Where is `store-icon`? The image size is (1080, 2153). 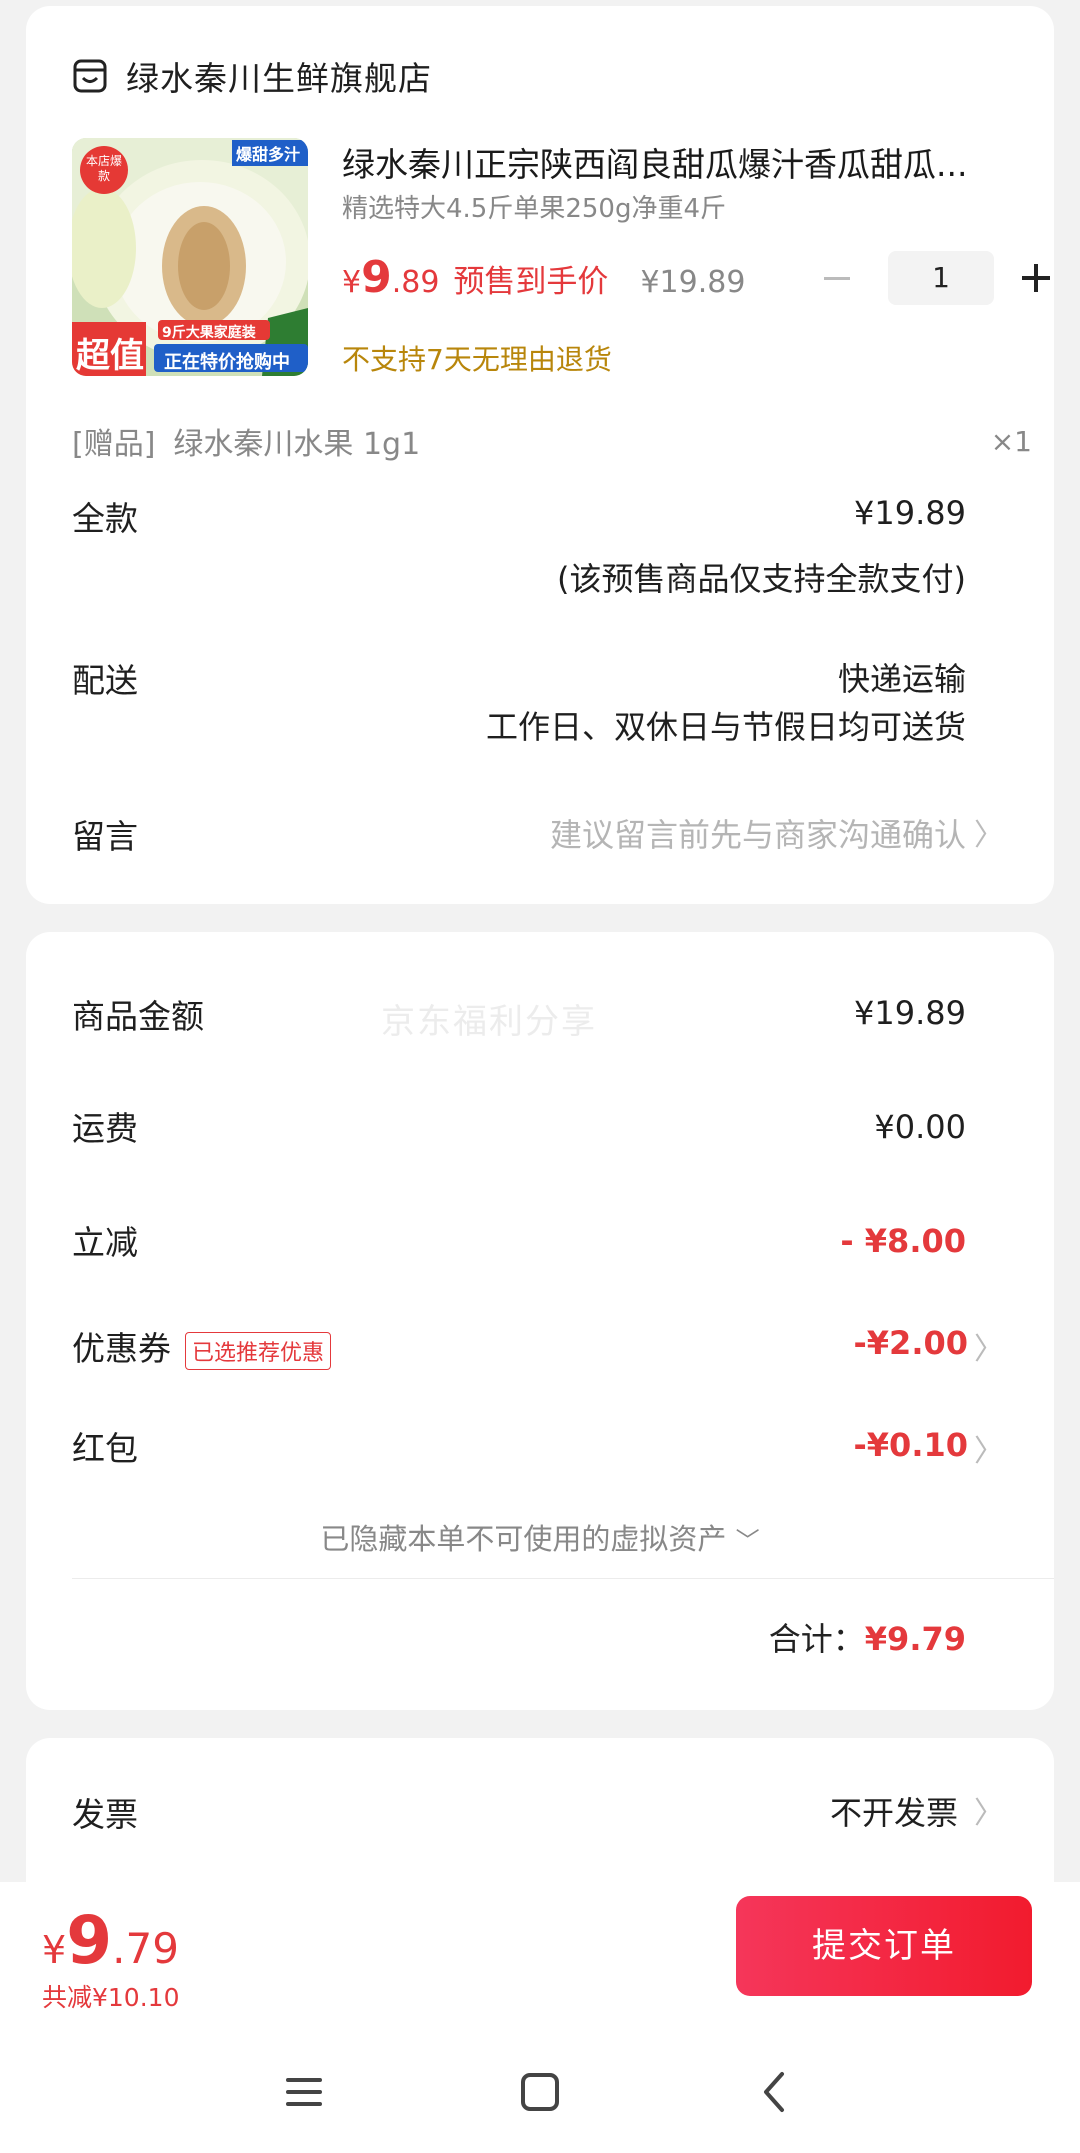 store-icon is located at coordinates (90, 76).